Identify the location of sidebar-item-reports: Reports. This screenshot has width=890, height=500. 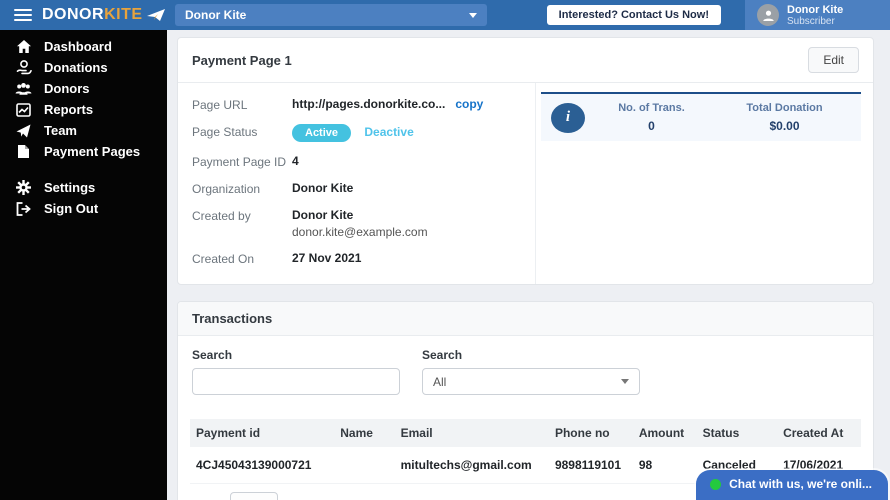
(83, 109).